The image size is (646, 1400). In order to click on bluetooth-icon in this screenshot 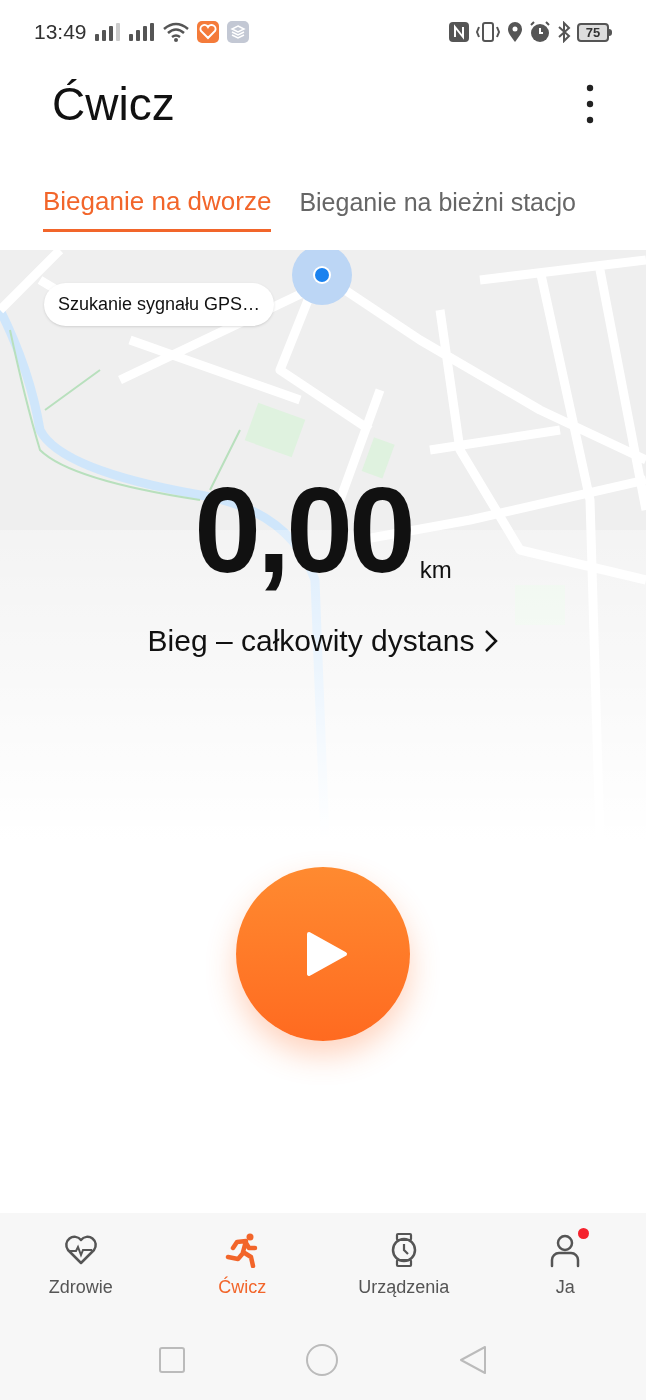, I will do `click(564, 32)`.